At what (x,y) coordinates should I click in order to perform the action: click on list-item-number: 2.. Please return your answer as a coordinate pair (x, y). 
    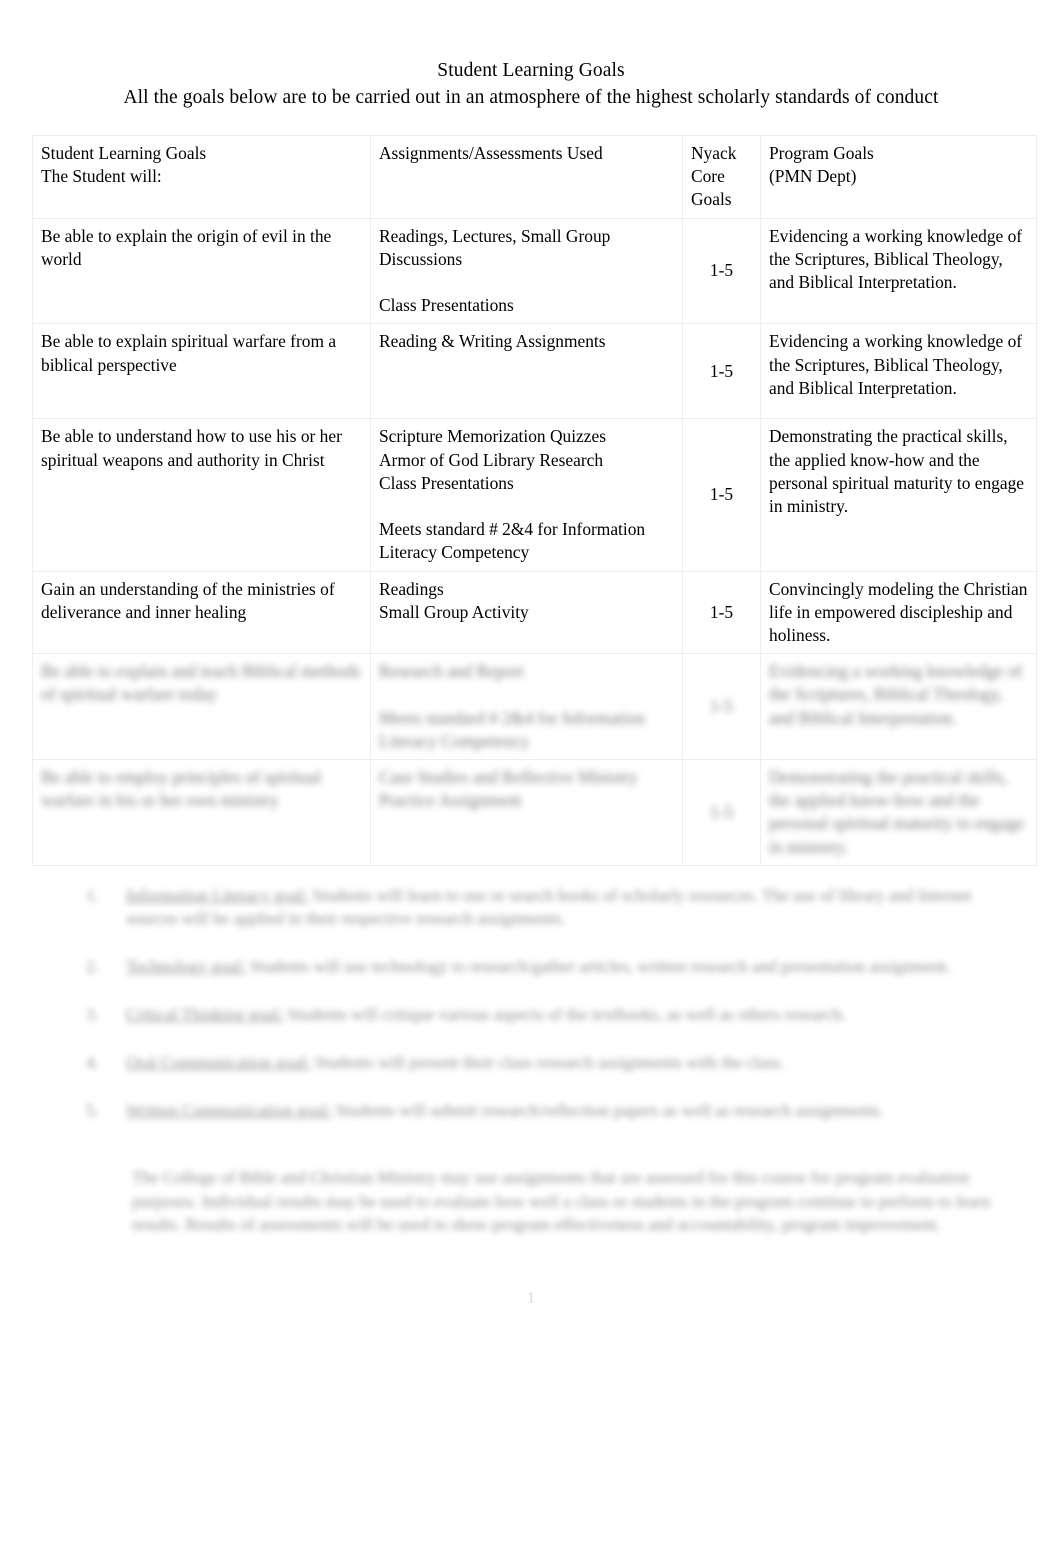
    Looking at the image, I should click on (92, 966).